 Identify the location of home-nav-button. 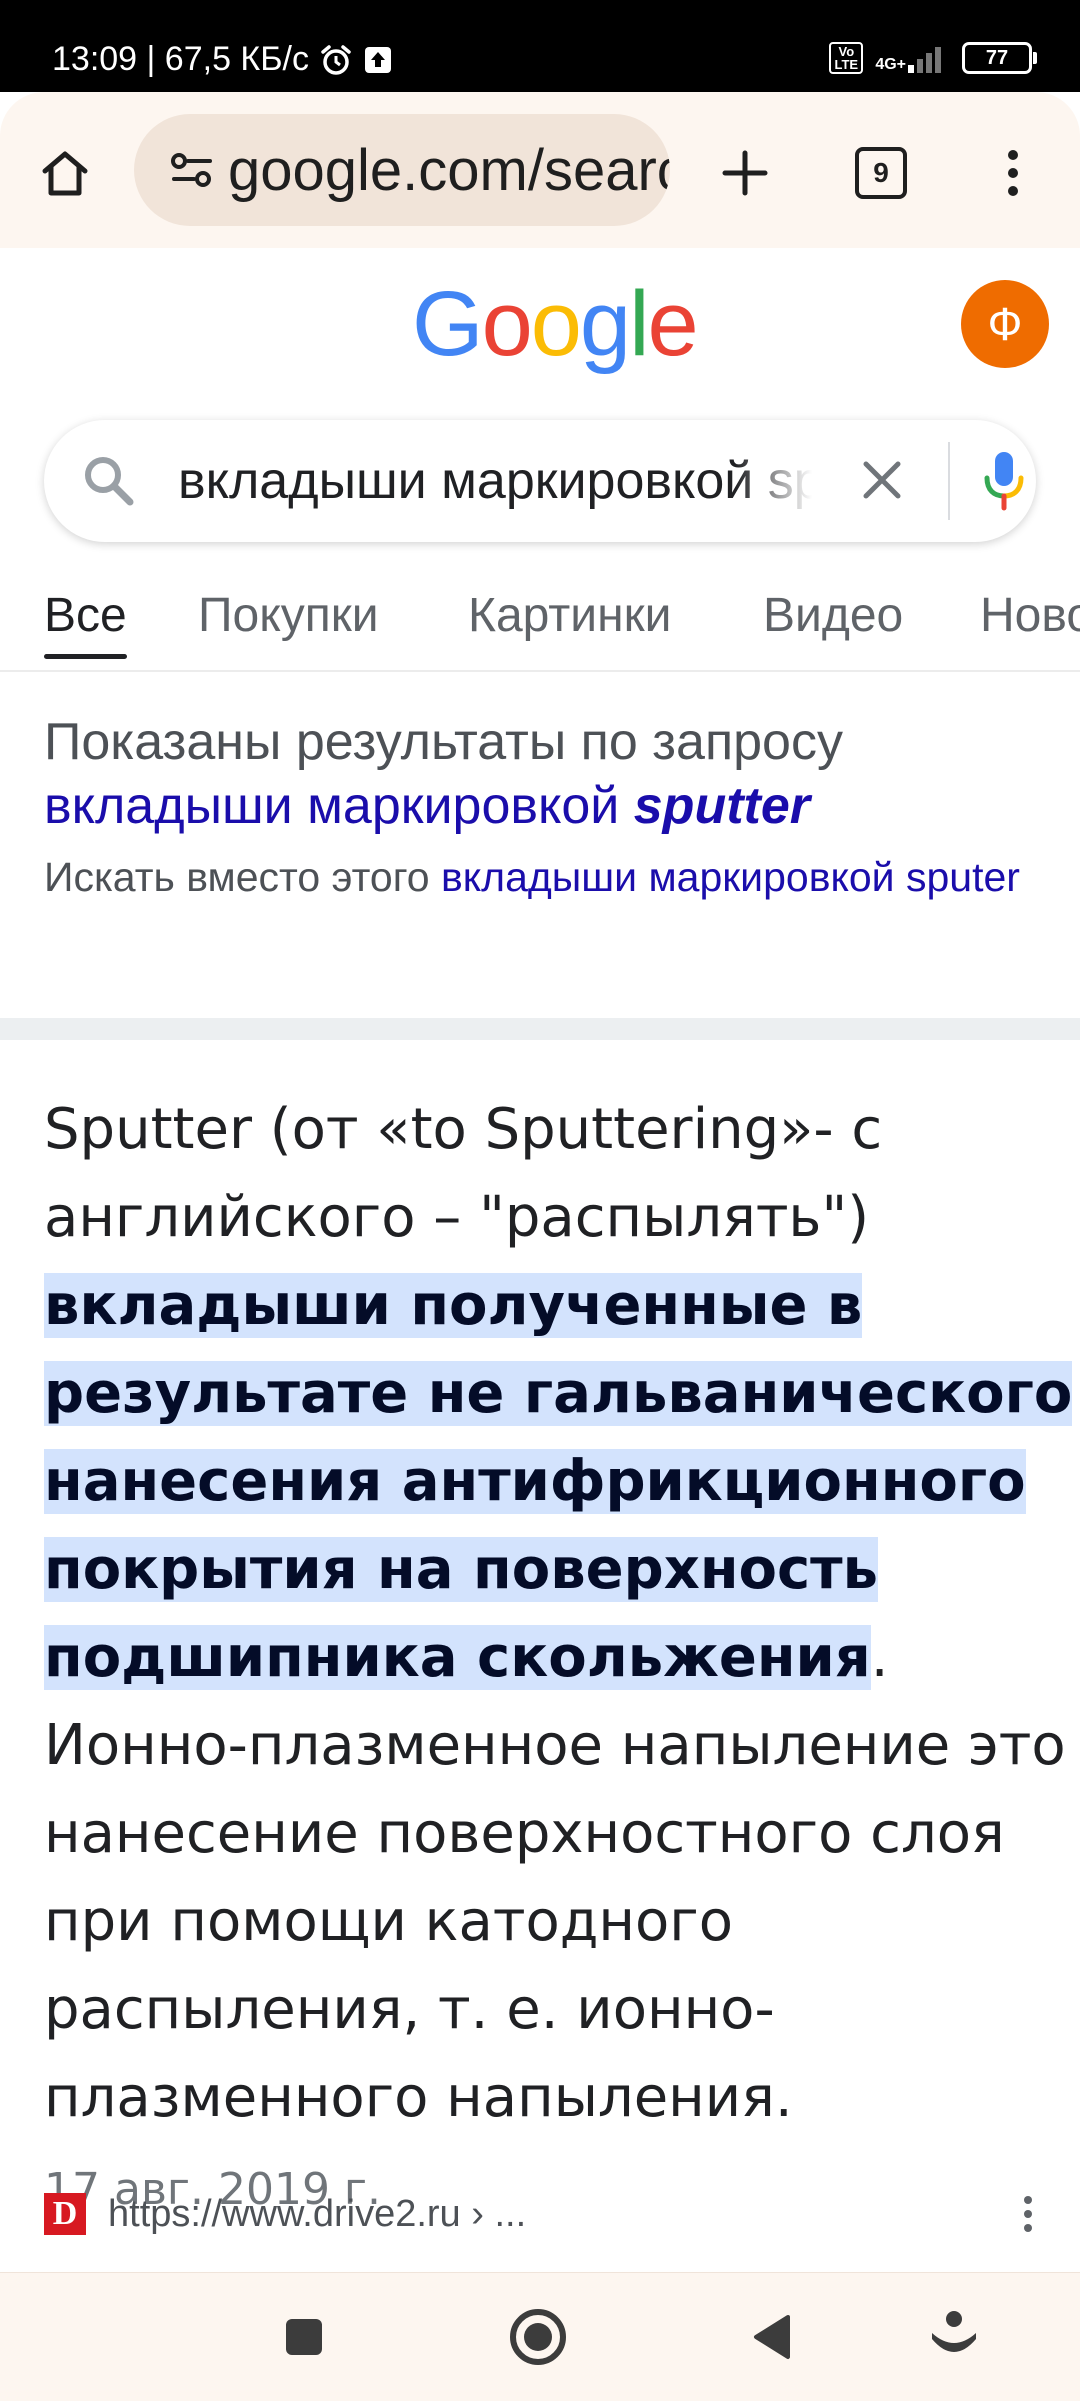
(538, 2337).